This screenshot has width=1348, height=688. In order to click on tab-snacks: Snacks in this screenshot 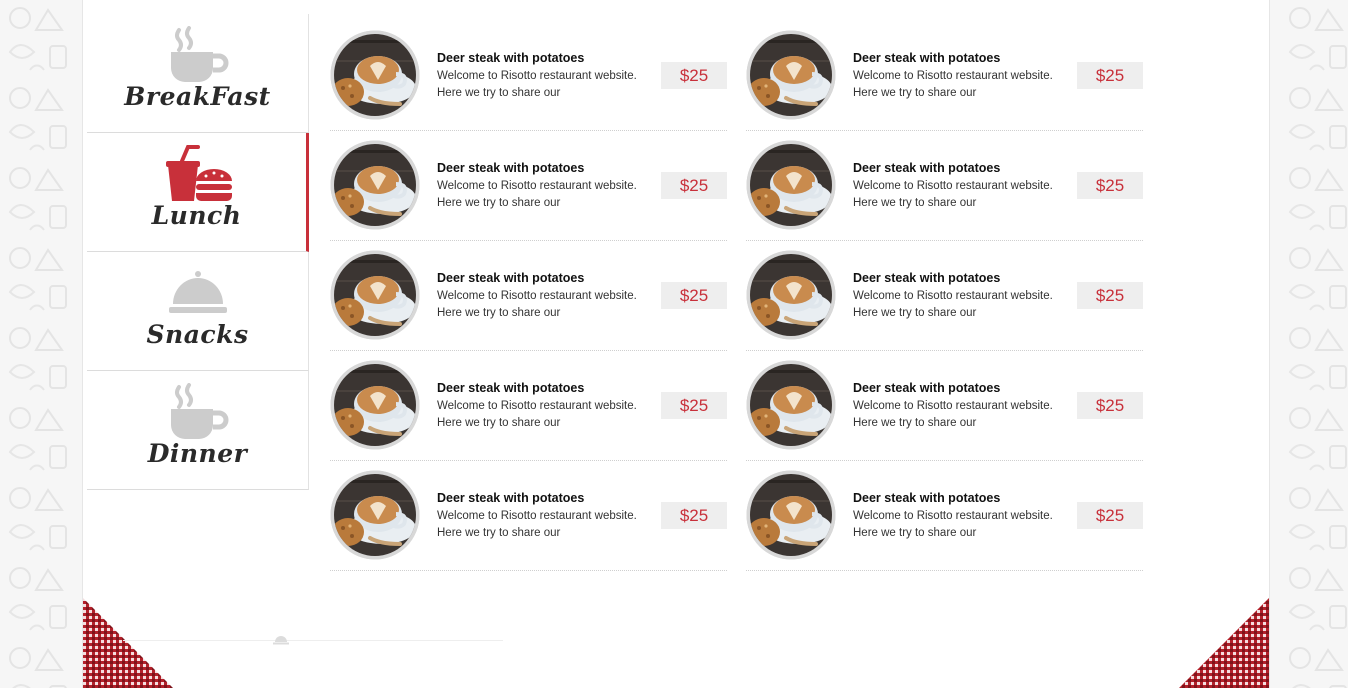, I will do `click(198, 311)`.